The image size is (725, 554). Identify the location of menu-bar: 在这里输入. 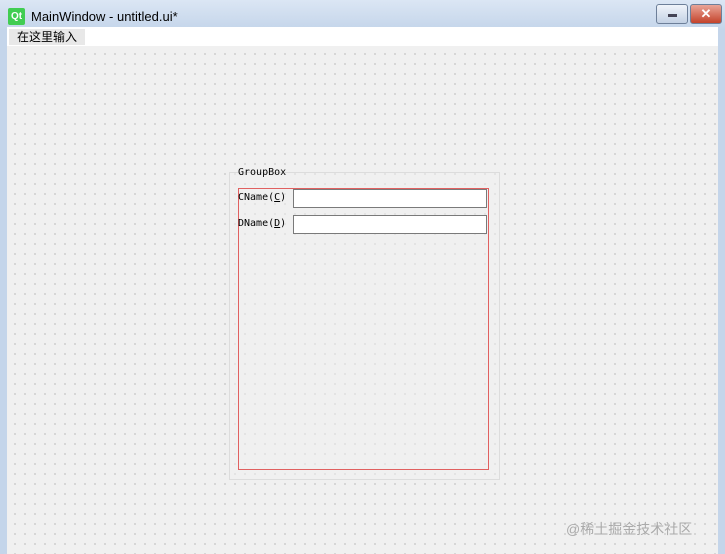
(362, 36).